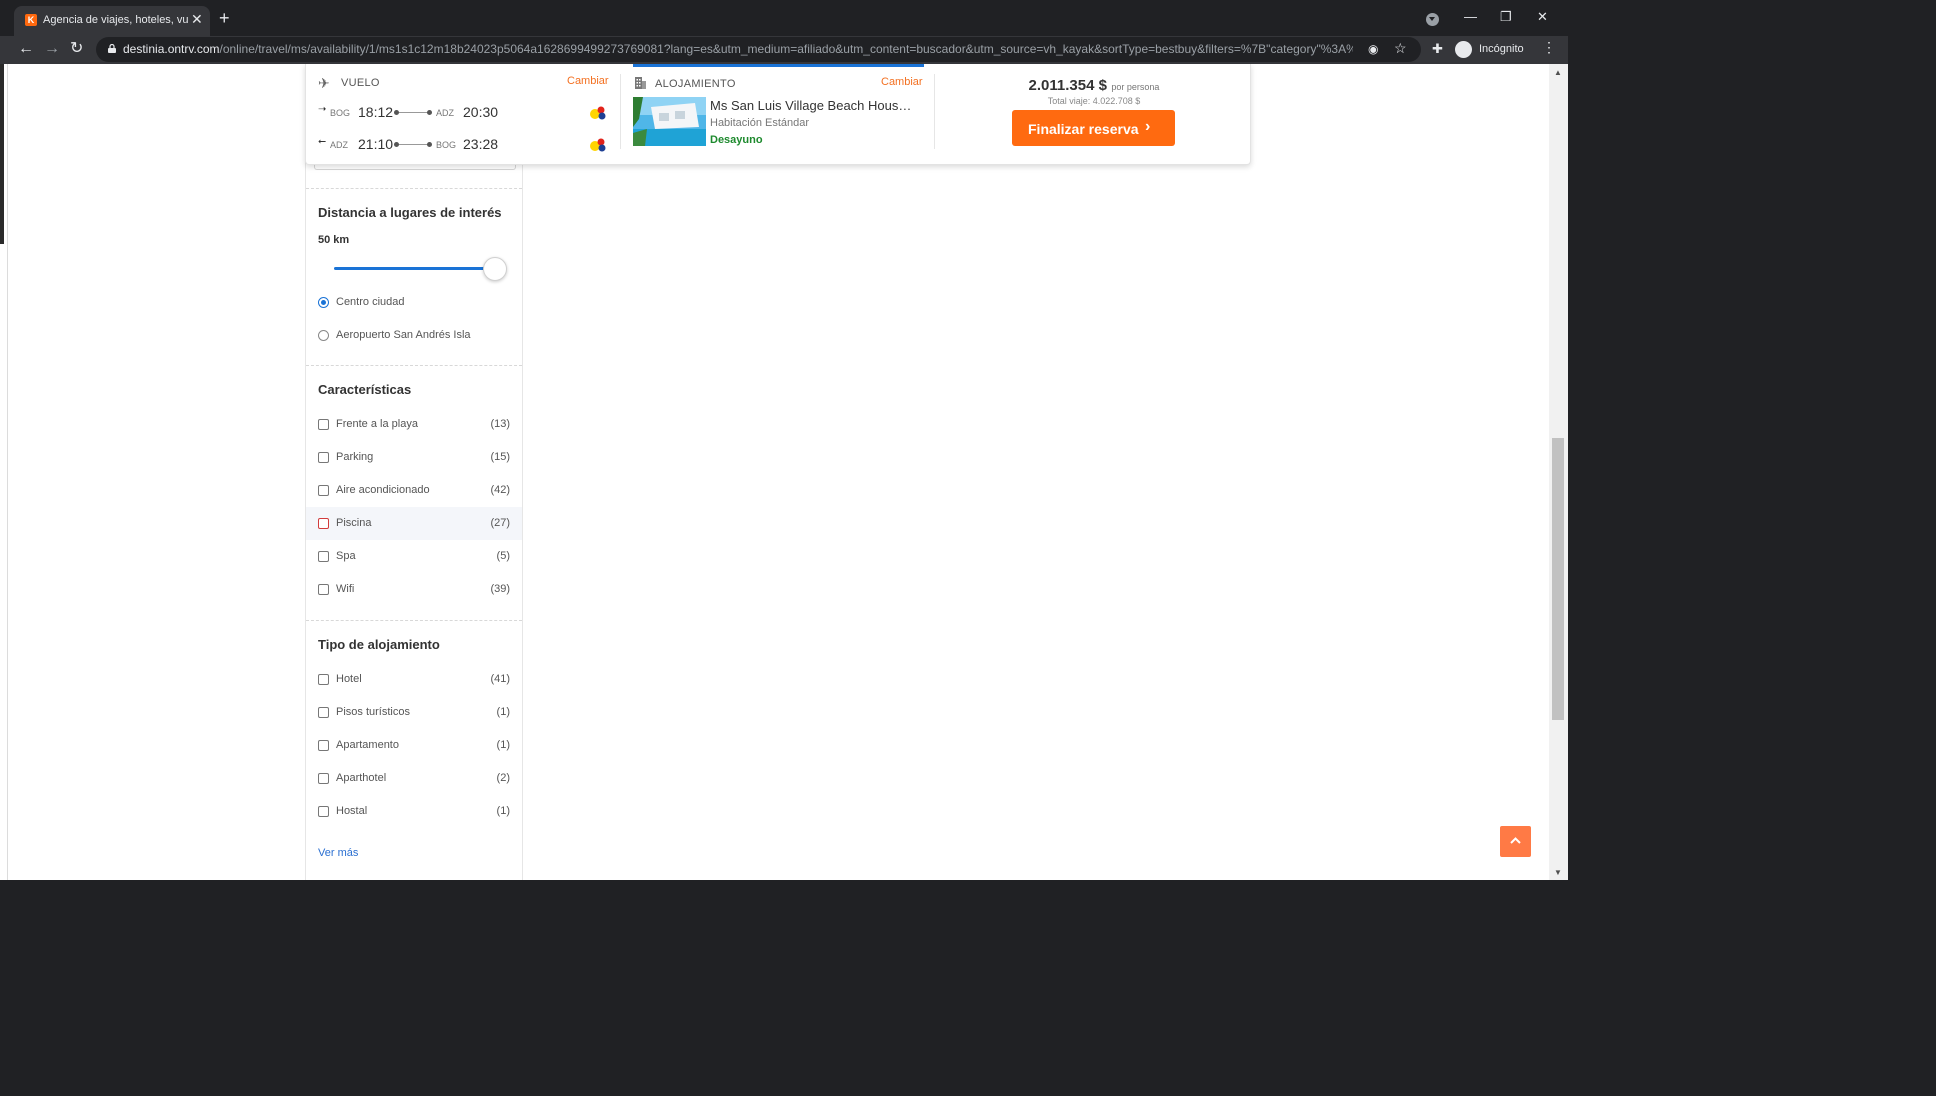  I want to click on back-icon: ←, so click(26, 49).